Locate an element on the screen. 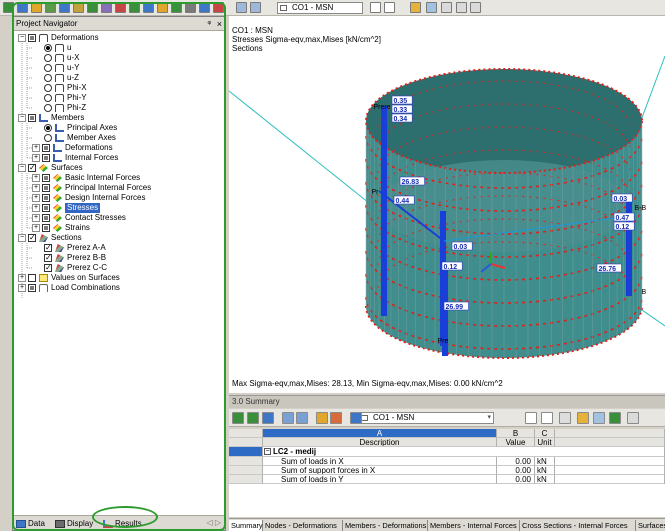  tree-item: Prerez A-A is located at coordinates (119, 248).